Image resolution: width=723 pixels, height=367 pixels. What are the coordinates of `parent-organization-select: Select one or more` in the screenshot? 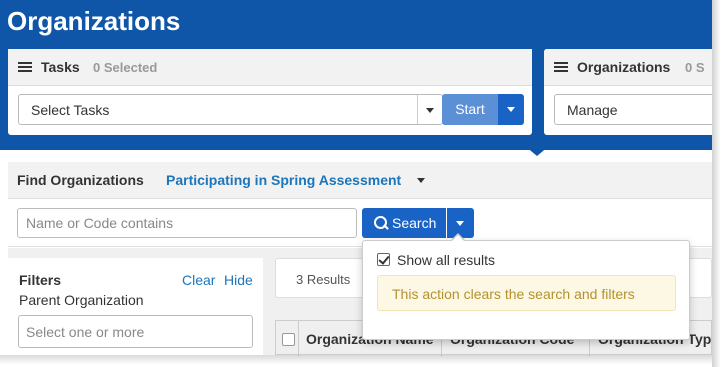 It's located at (135, 331).